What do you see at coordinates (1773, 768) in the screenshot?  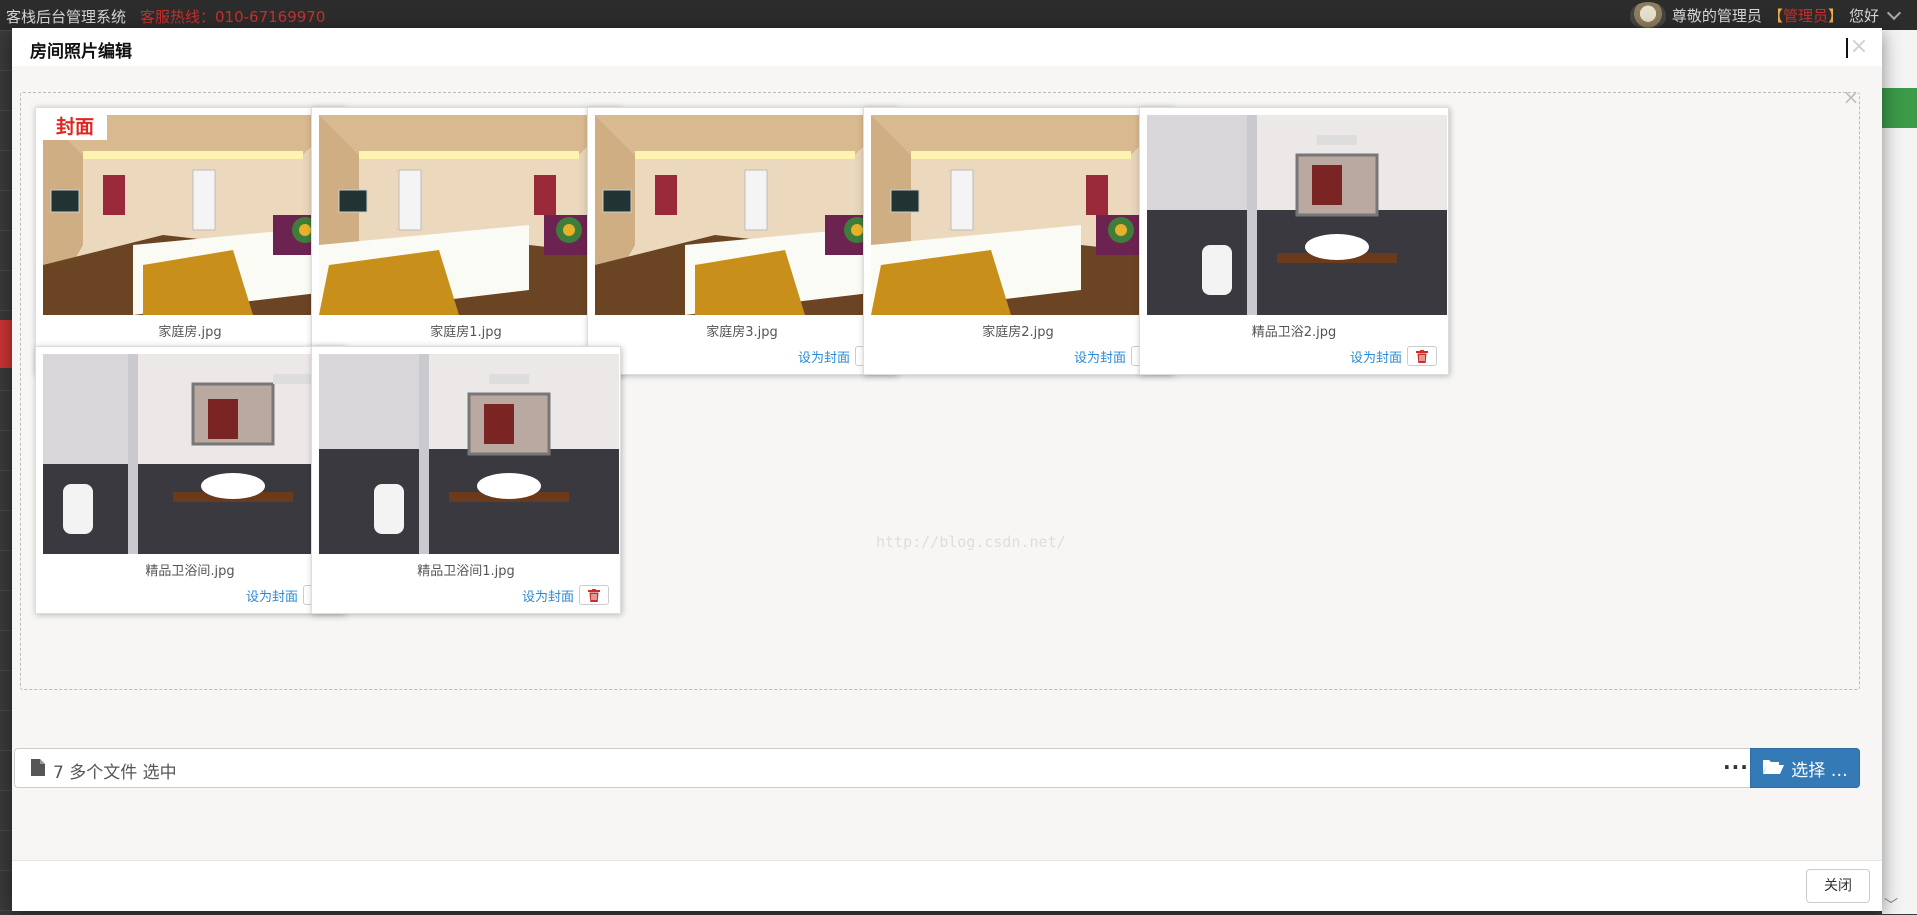 I see `folder-open-icon` at bounding box center [1773, 768].